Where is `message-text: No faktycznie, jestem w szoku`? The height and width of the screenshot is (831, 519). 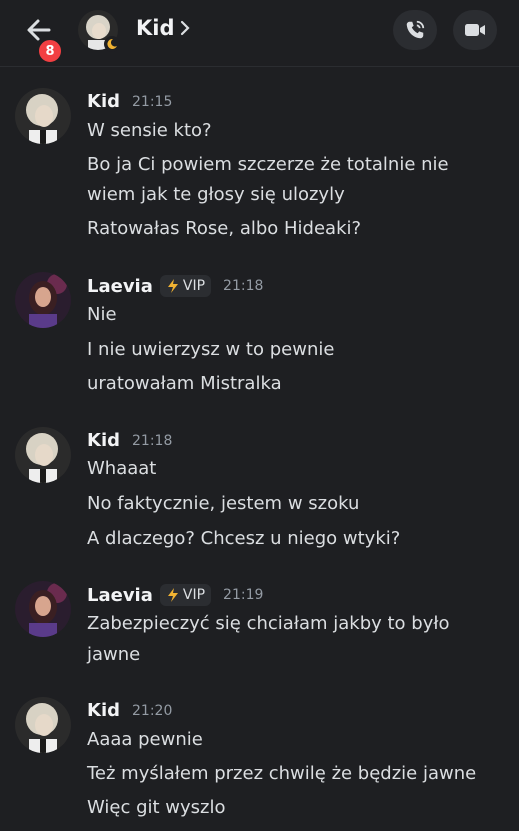
message-text: No faktycznie, jestem w szoku is located at coordinates (223, 503).